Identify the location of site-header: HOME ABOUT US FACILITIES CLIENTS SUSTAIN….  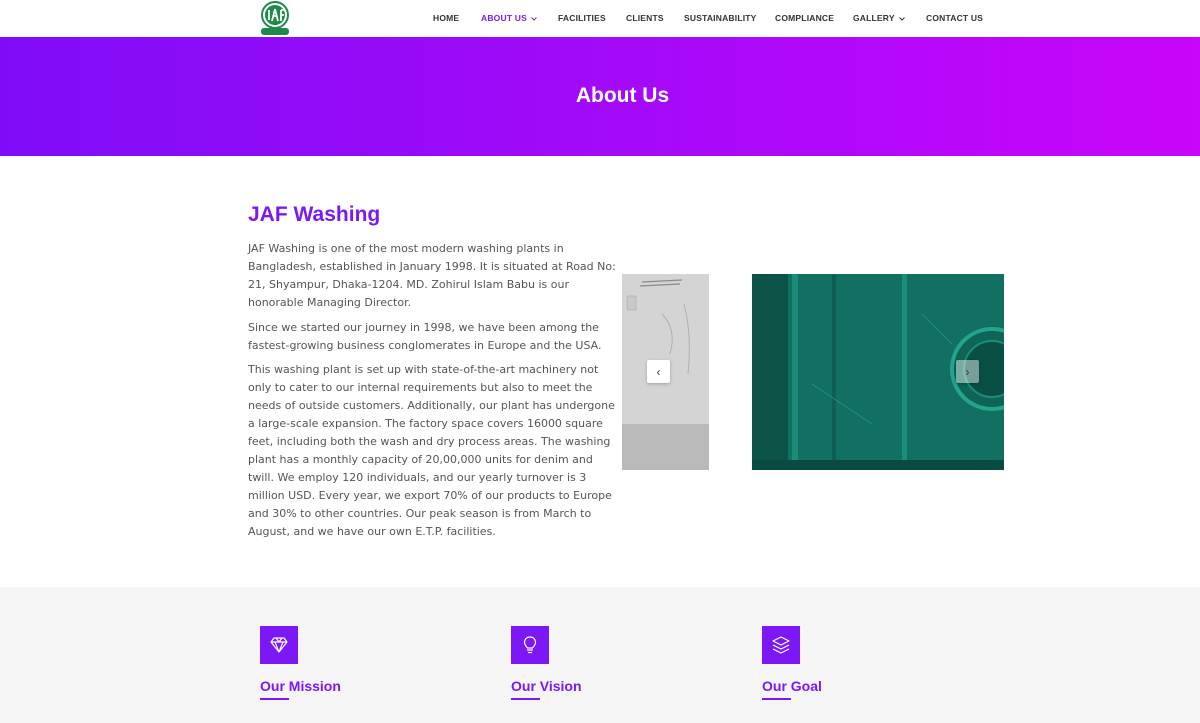
(600, 18).